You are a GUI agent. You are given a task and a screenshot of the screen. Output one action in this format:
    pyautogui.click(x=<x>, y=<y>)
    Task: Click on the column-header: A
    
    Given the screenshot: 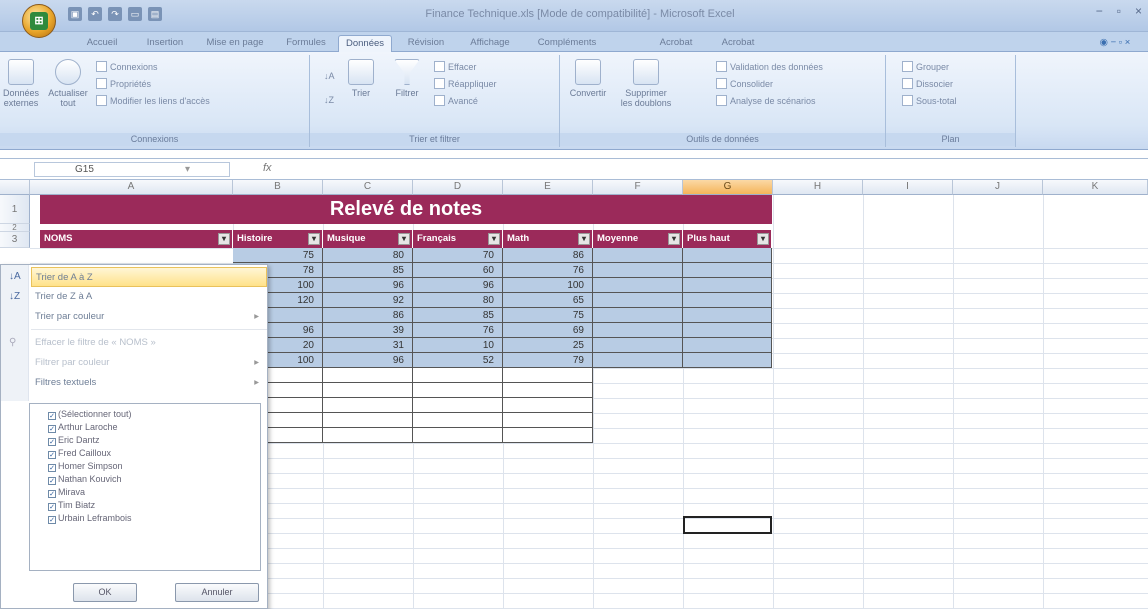 What is the action you would take?
    pyautogui.click(x=131, y=187)
    